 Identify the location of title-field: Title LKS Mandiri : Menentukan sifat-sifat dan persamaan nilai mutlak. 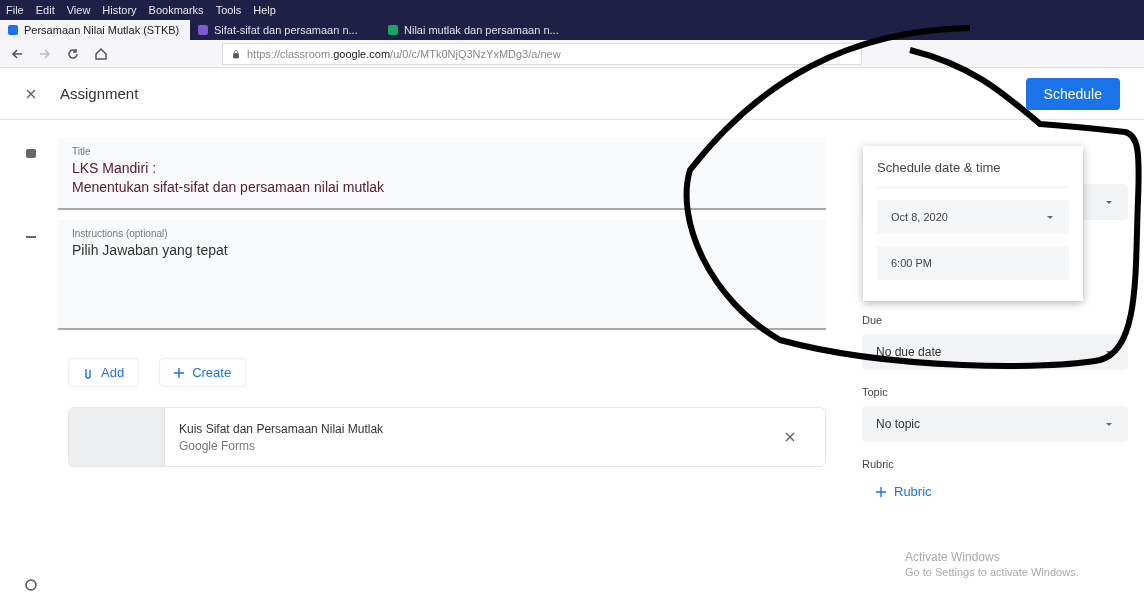
(442, 174).